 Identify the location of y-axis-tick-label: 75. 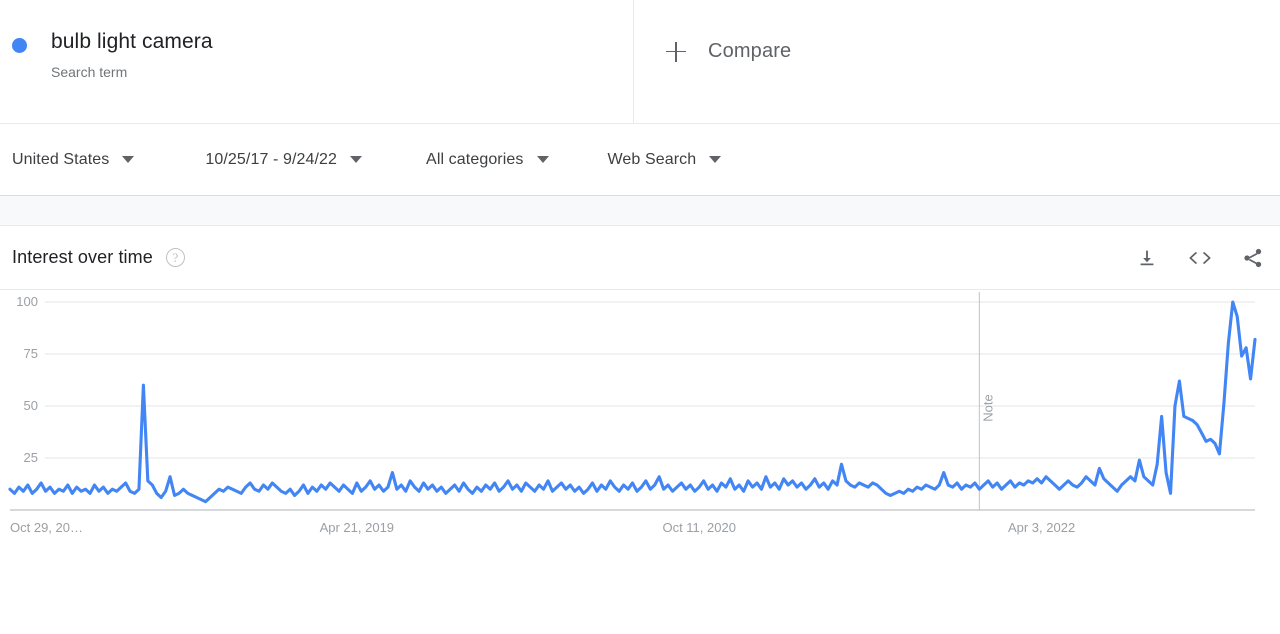
(31, 353).